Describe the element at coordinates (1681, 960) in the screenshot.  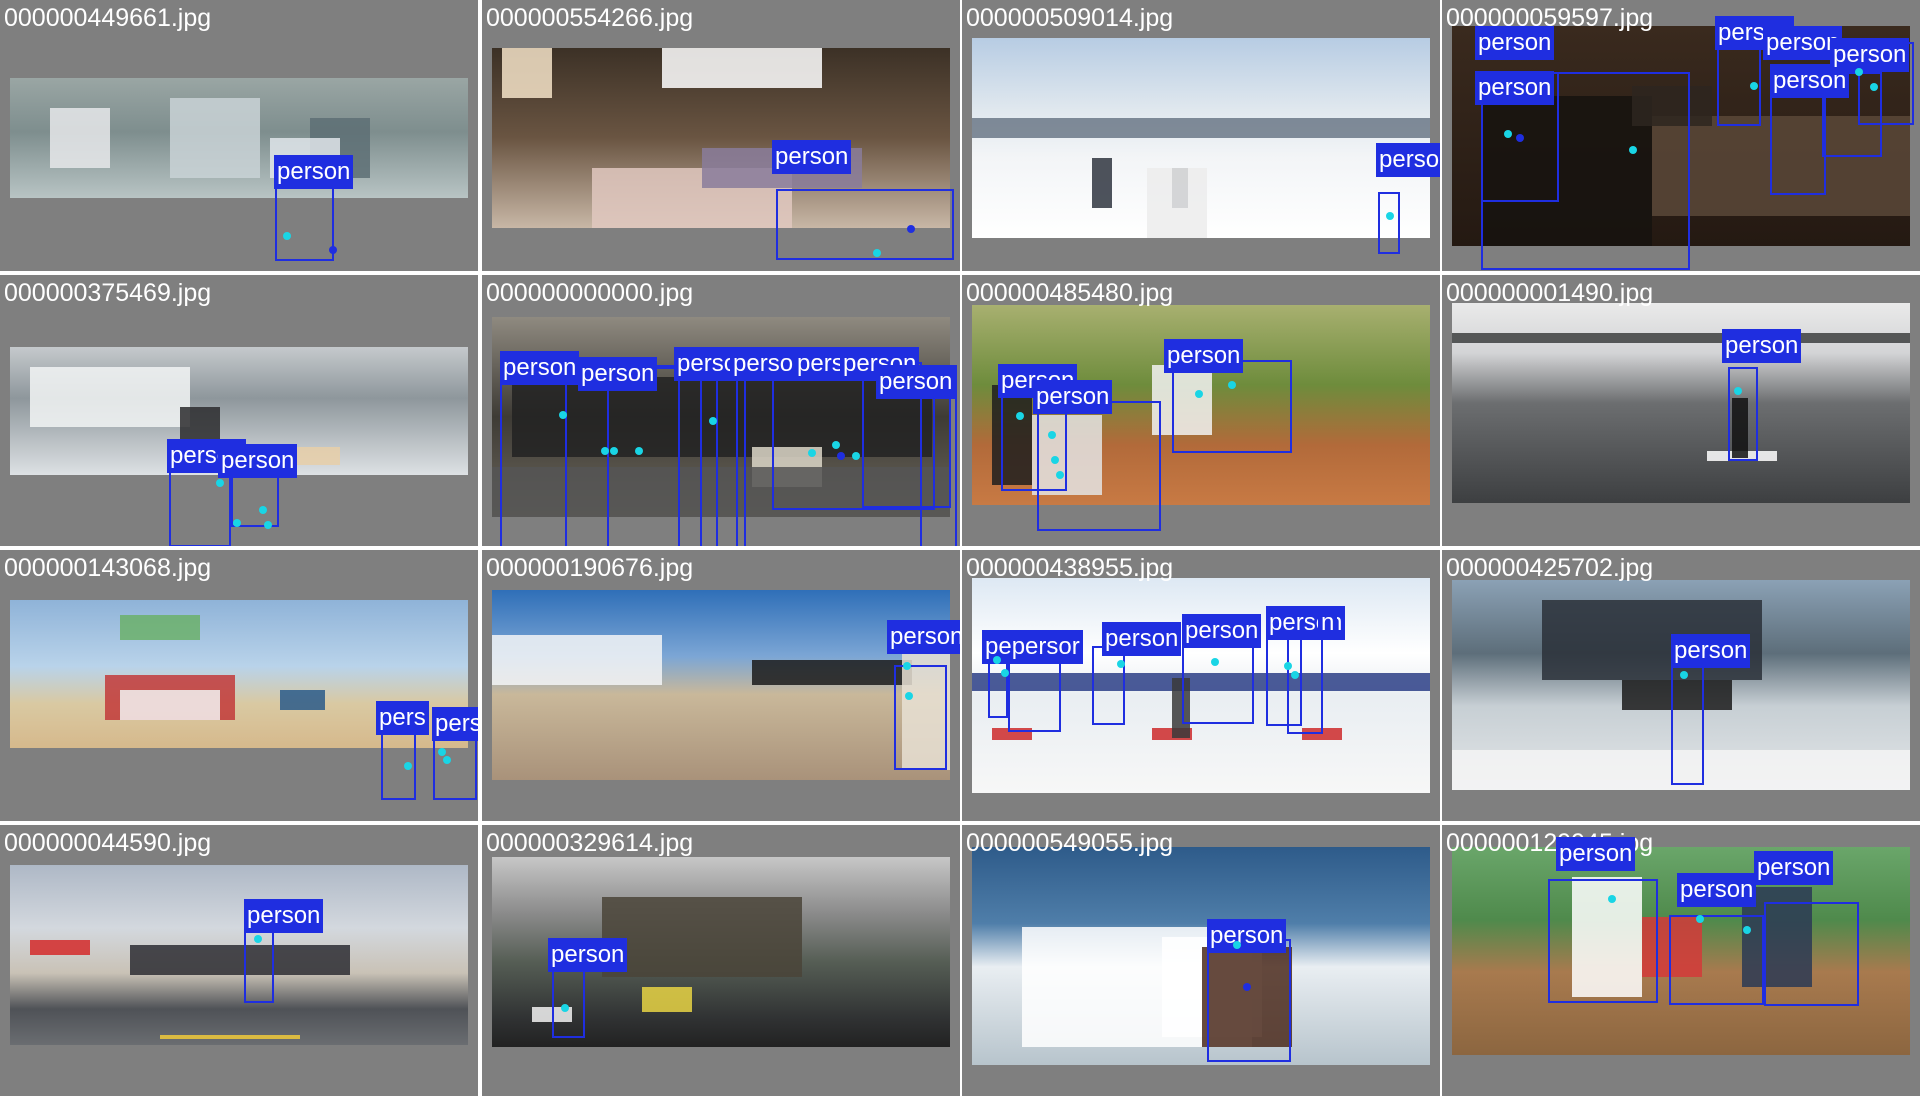
I see `image-tile: 000000129945.jpg person person person` at that location.